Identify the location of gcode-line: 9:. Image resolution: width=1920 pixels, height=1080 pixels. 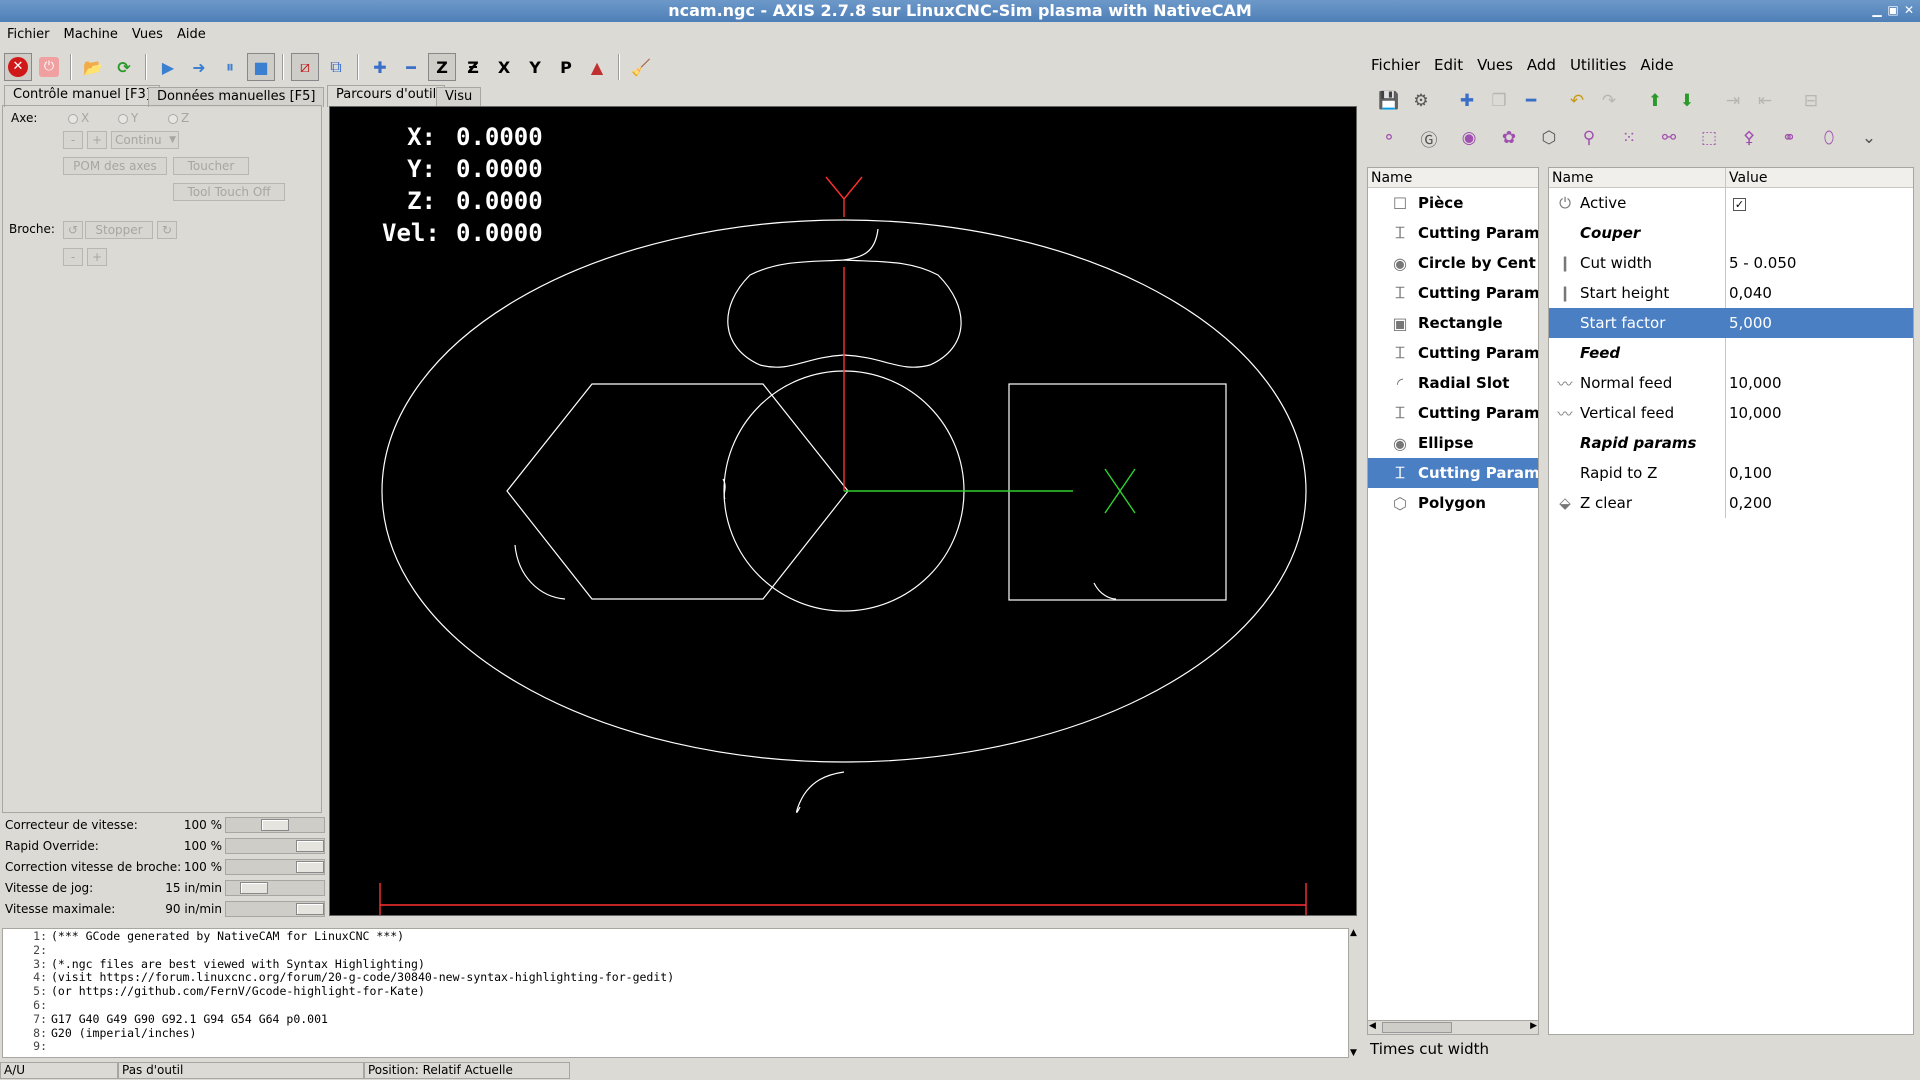
(680, 1047).